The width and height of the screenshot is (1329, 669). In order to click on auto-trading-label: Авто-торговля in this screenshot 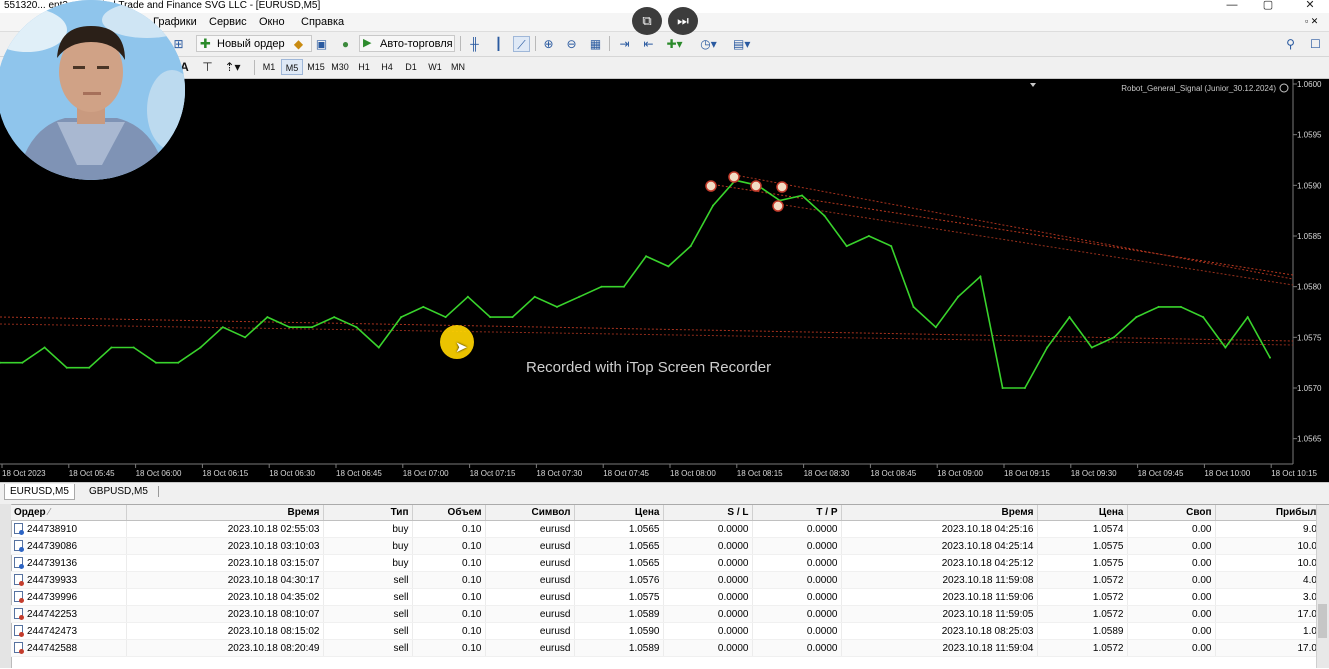, I will do `click(416, 44)`.